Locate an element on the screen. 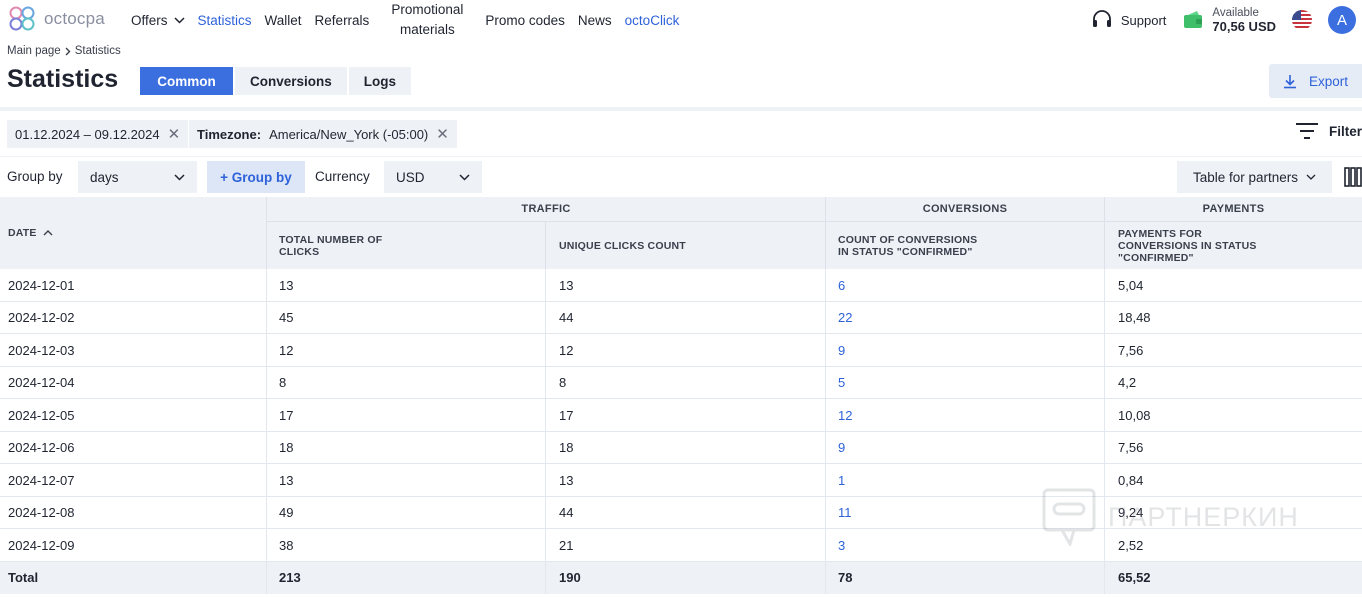  col-total-clicks-line2: CLICKS is located at coordinates (299, 252).